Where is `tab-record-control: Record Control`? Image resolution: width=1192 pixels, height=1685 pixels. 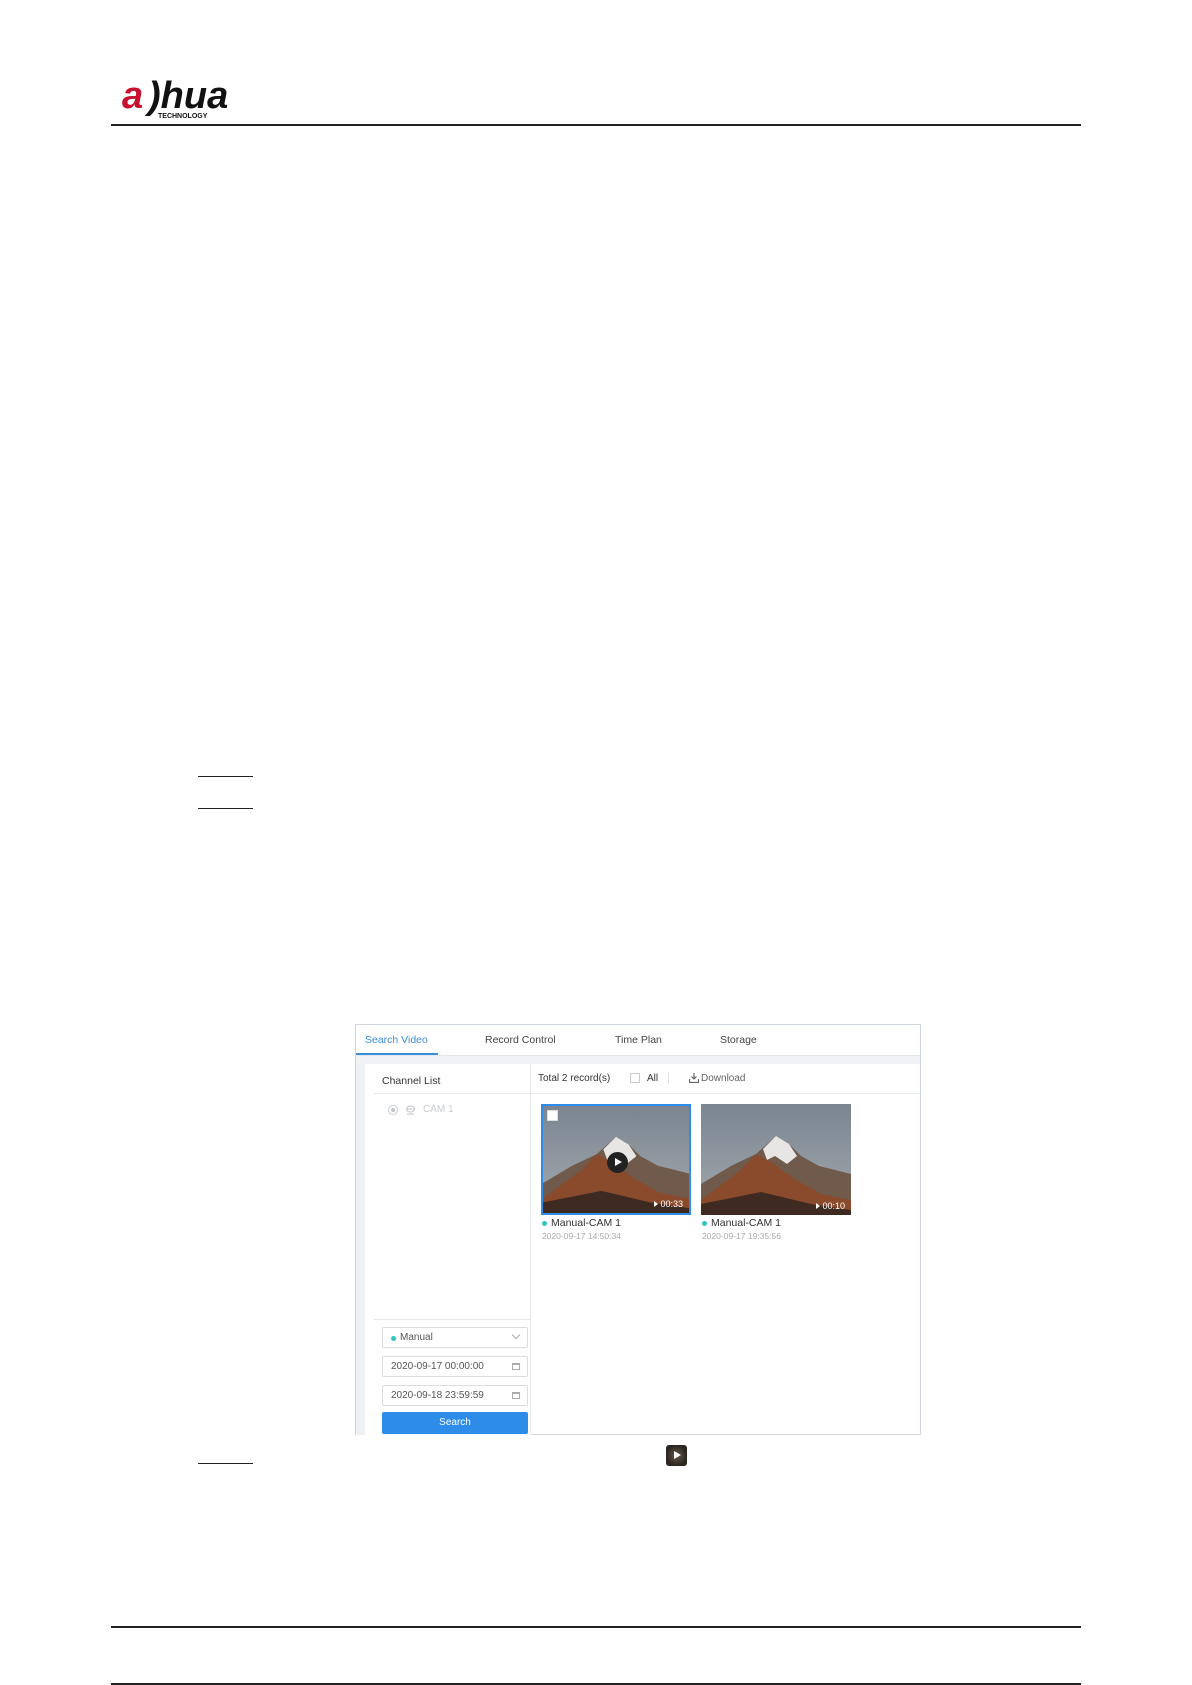
tab-record-control: Record Control is located at coordinates (520, 1040).